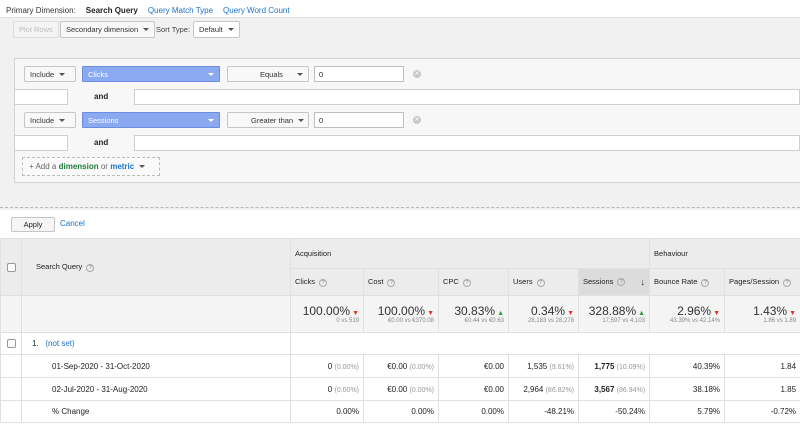  Describe the element at coordinates (543, 314) in the screenshot. I see `total-users: 0.34% ▼ 28,183 vs 28,278` at that location.